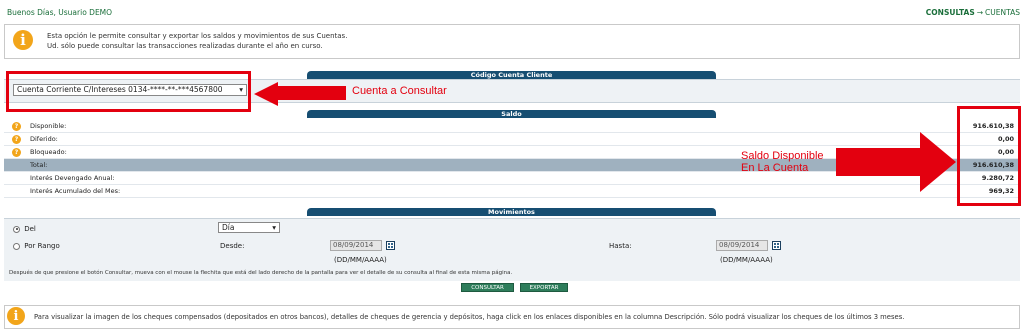 The height and width of the screenshot is (332, 1024). I want to click on hasta-format: (DD/MM/AAAA), so click(746, 260).